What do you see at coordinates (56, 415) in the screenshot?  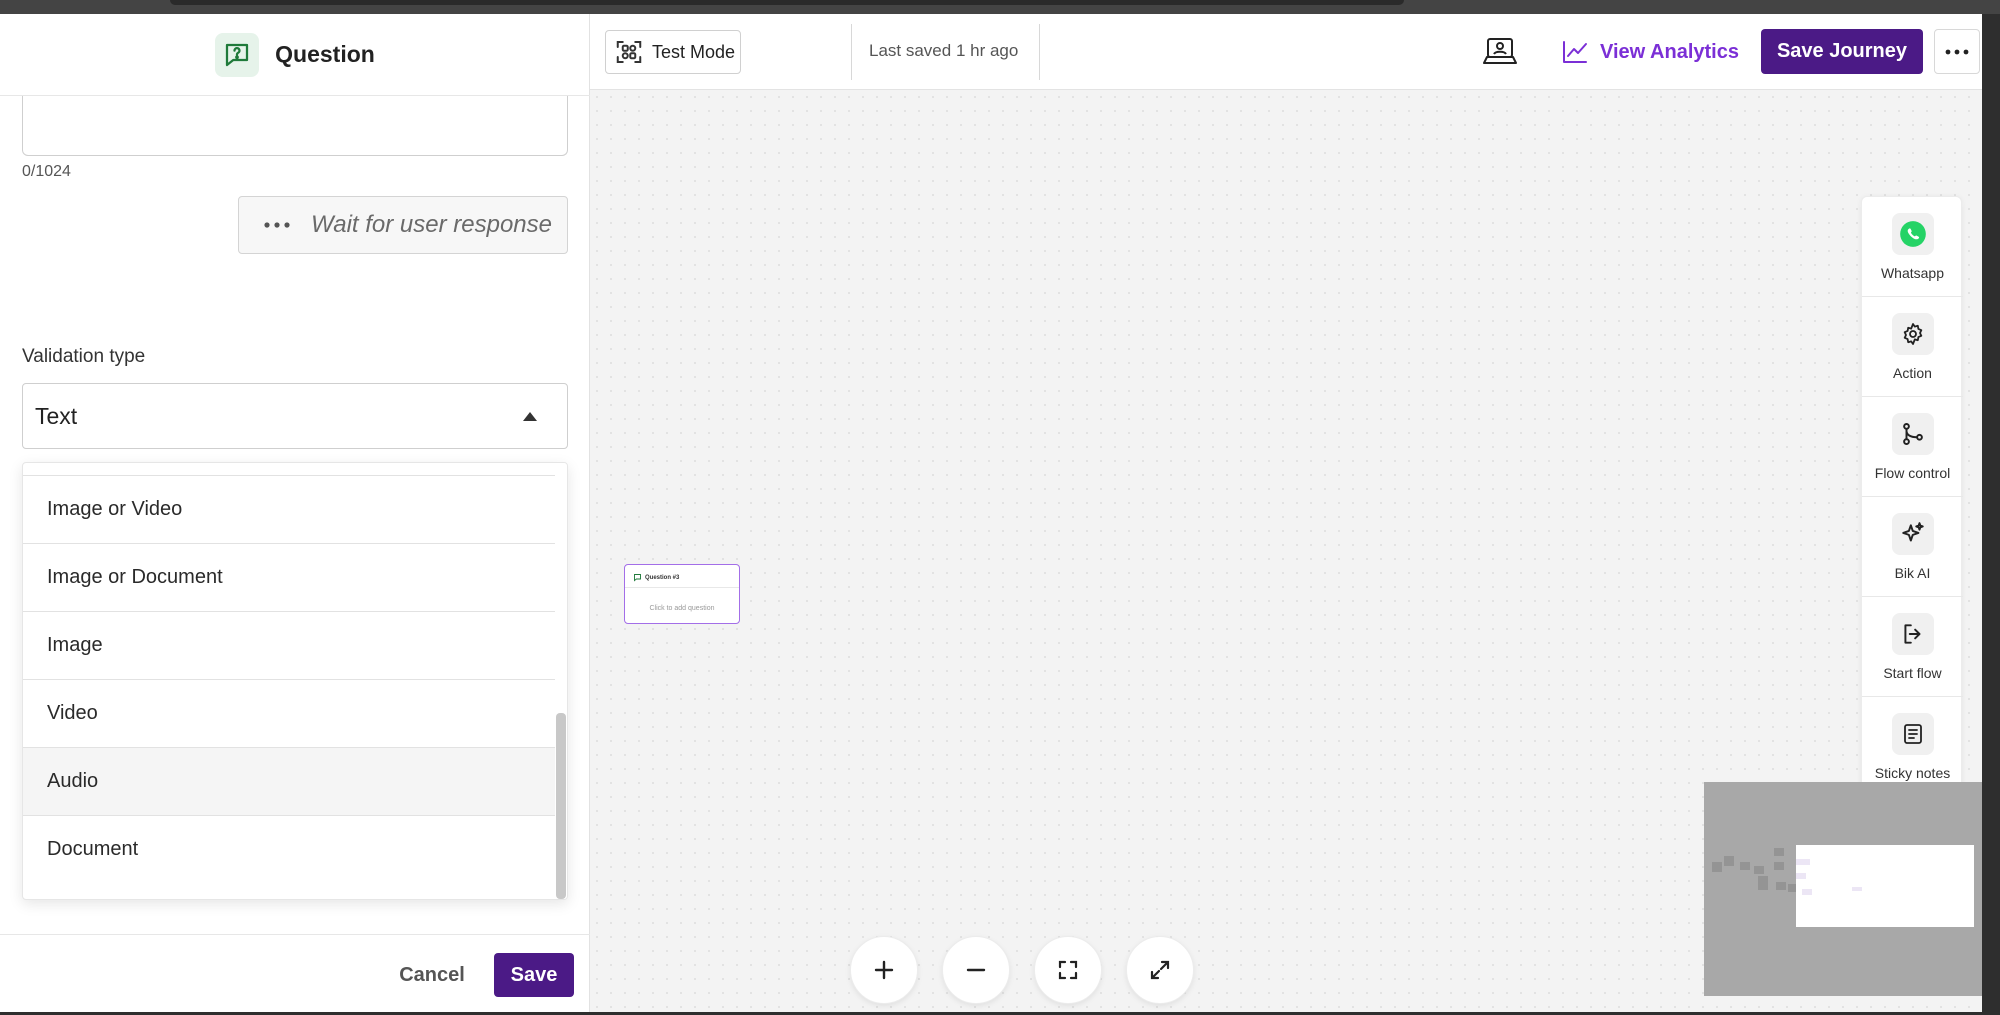 I see `validation-type-value: Text` at bounding box center [56, 415].